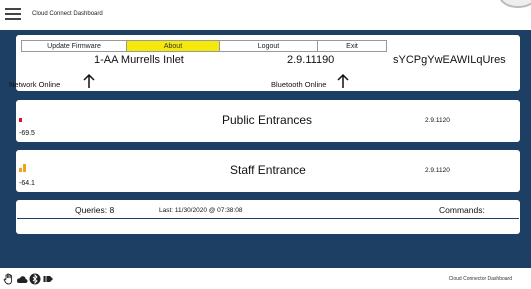 The height and width of the screenshot is (289, 531). What do you see at coordinates (173, 46) in the screenshot?
I see `tab-about: About` at bounding box center [173, 46].